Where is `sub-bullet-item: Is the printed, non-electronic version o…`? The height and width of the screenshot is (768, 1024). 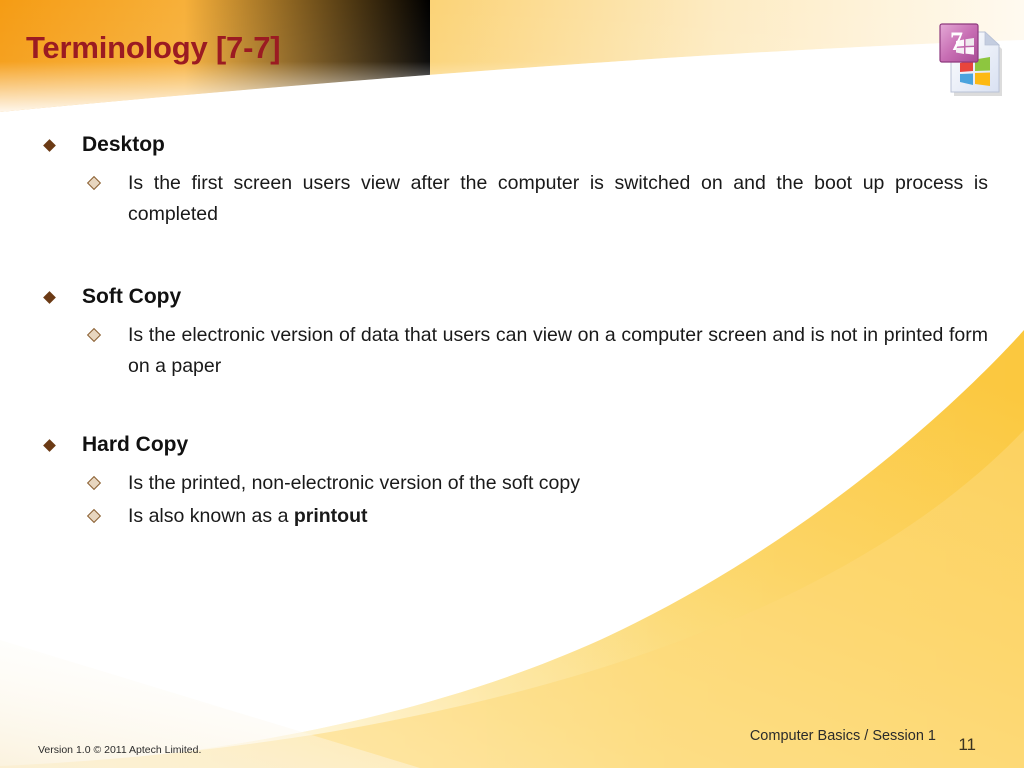 sub-bullet-item: Is the printed, non-electronic version o… is located at coordinates (512, 483).